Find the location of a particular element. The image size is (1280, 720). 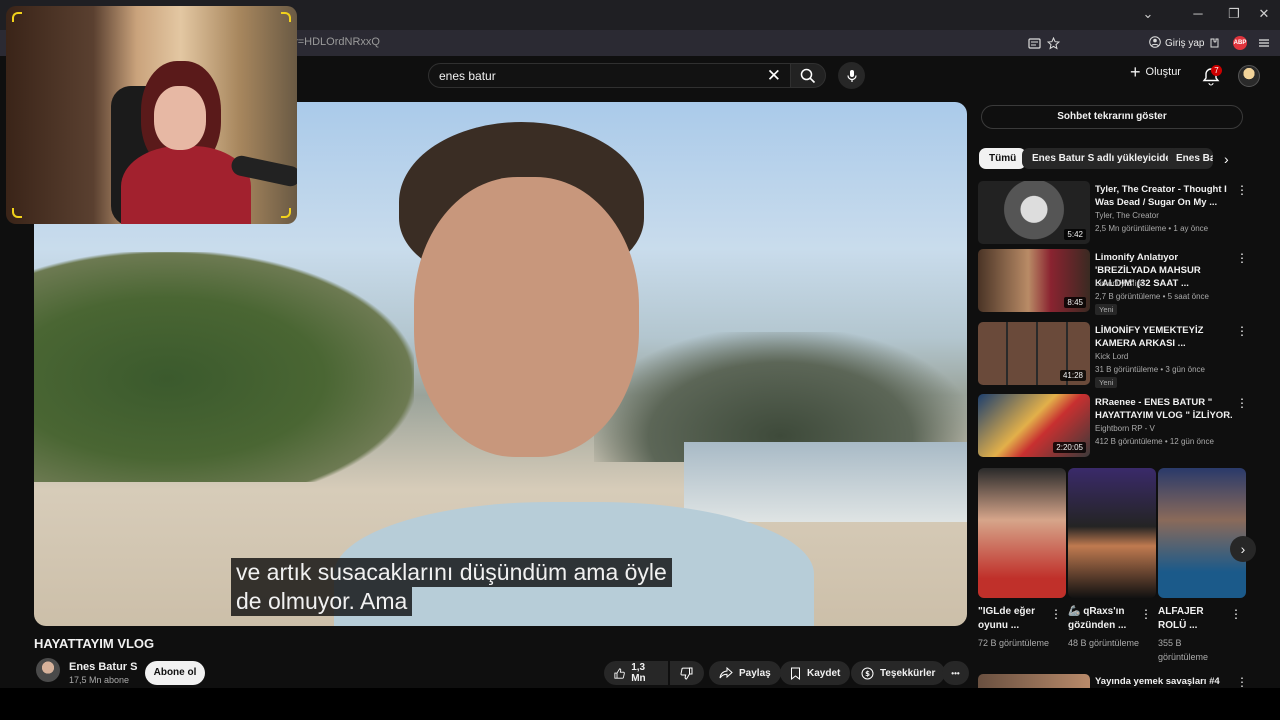

video-thumbnail: 8:45 is located at coordinates (1034, 280).